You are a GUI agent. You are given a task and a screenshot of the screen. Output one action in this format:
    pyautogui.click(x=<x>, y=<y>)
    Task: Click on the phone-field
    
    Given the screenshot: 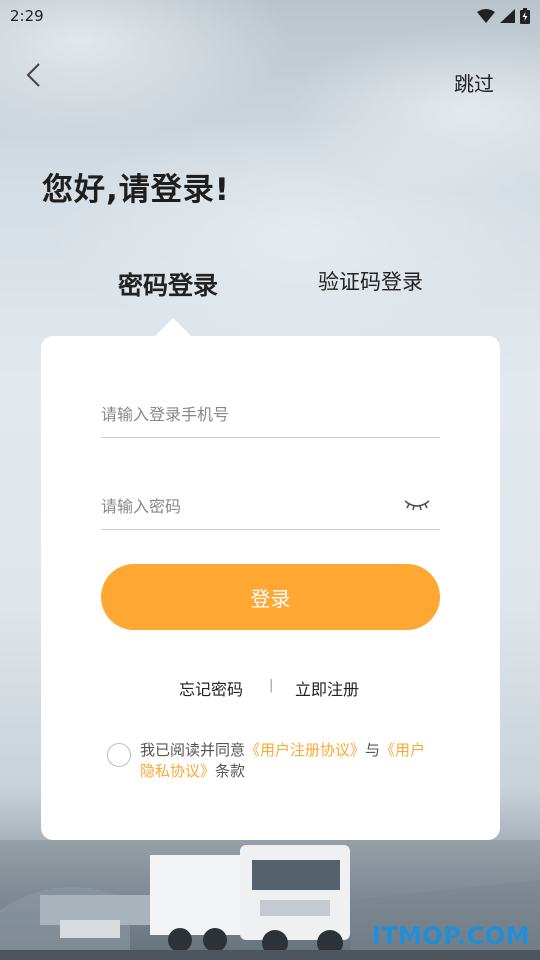 What is the action you would take?
    pyautogui.click(x=270, y=415)
    